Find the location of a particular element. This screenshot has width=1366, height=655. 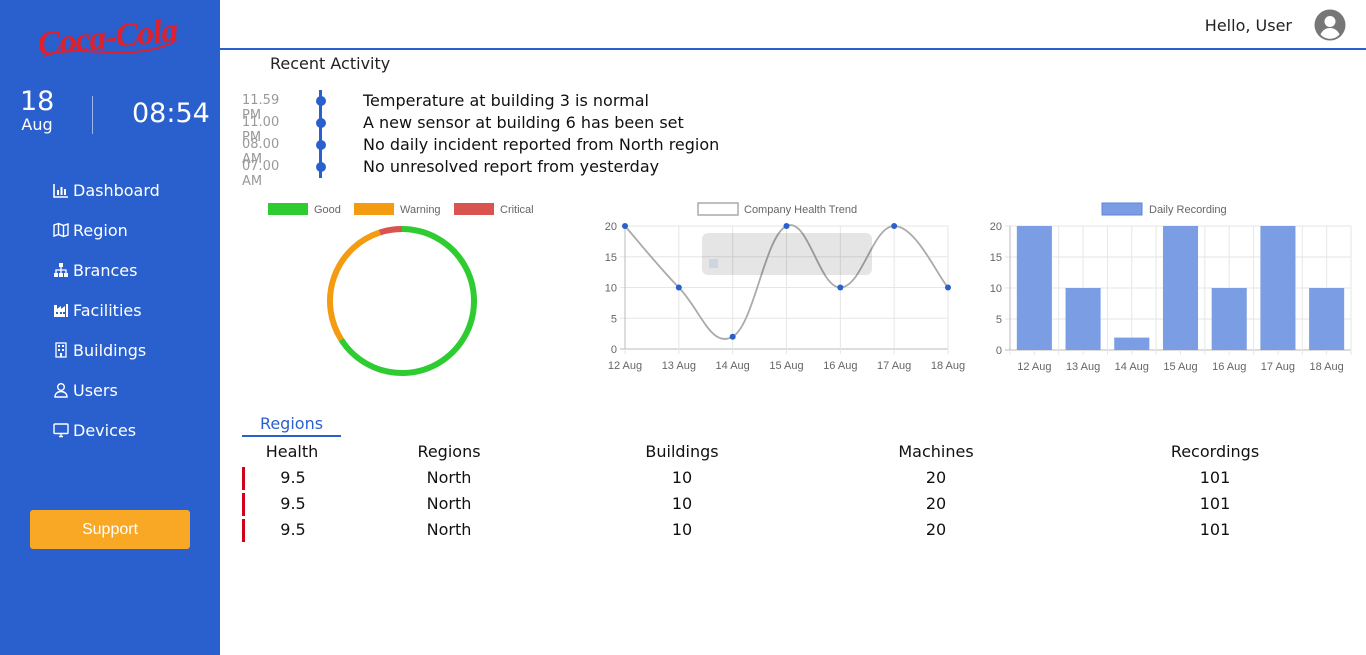

activity-time: 07.00 AM is located at coordinates (261, 174).